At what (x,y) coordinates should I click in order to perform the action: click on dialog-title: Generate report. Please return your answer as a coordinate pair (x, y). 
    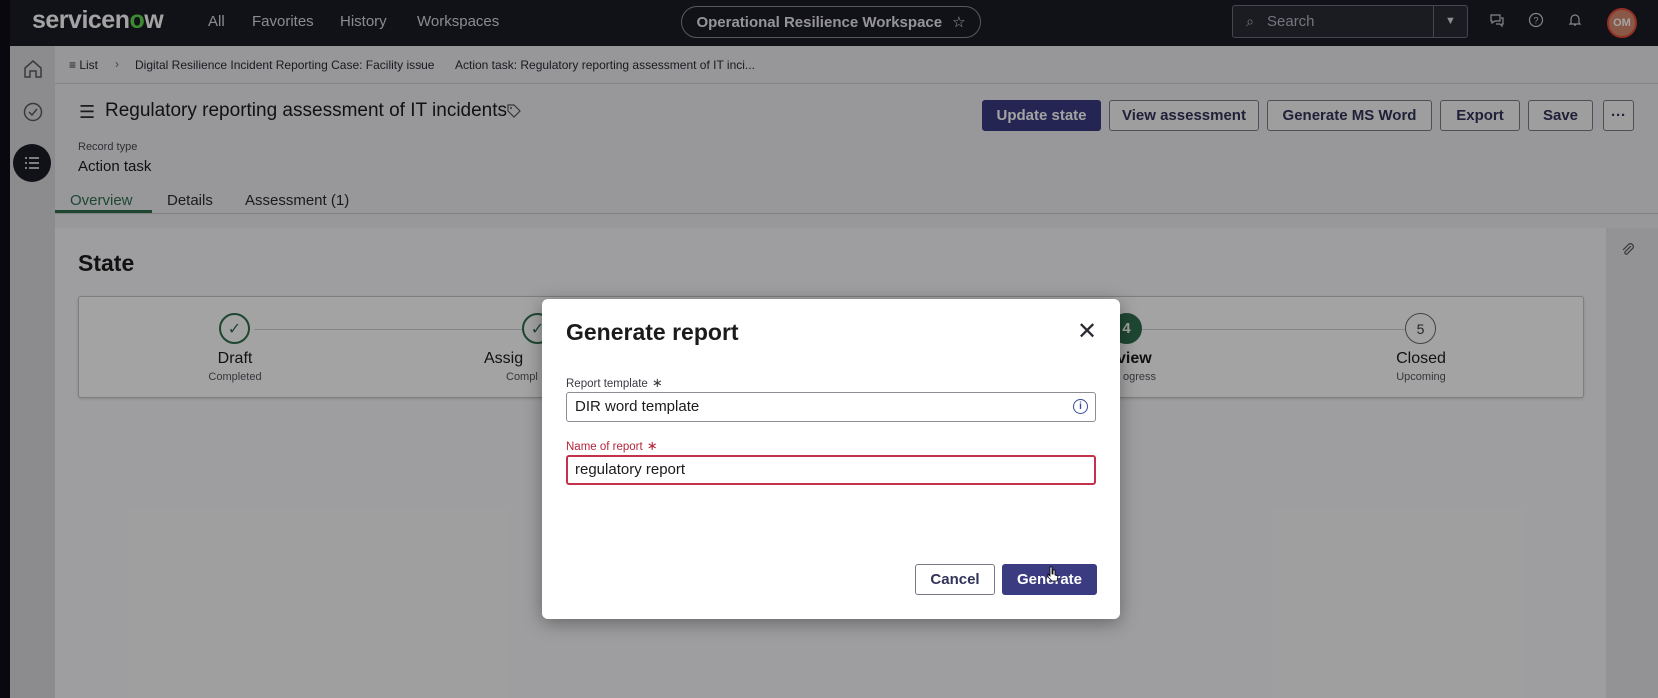
    Looking at the image, I should click on (652, 332).